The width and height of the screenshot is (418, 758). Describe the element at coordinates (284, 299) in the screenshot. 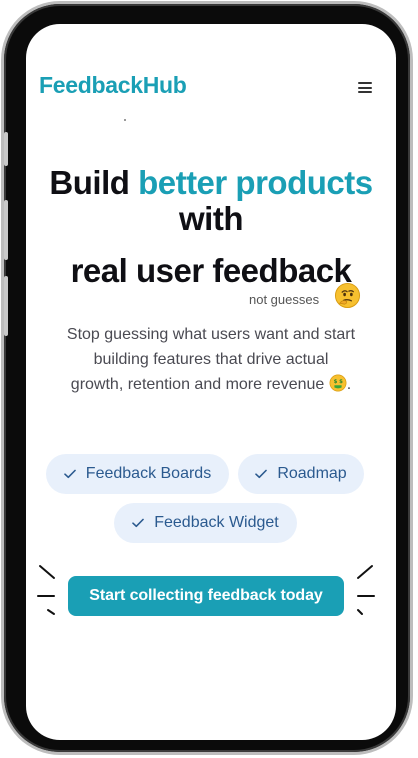

I see `not-guesses-aside: not guesses` at that location.